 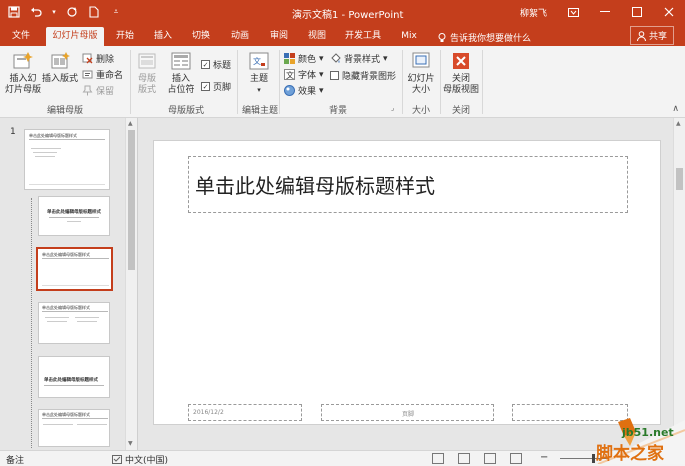 I want to click on dialog-launcher-icon: ⌟, so click(x=392, y=108).